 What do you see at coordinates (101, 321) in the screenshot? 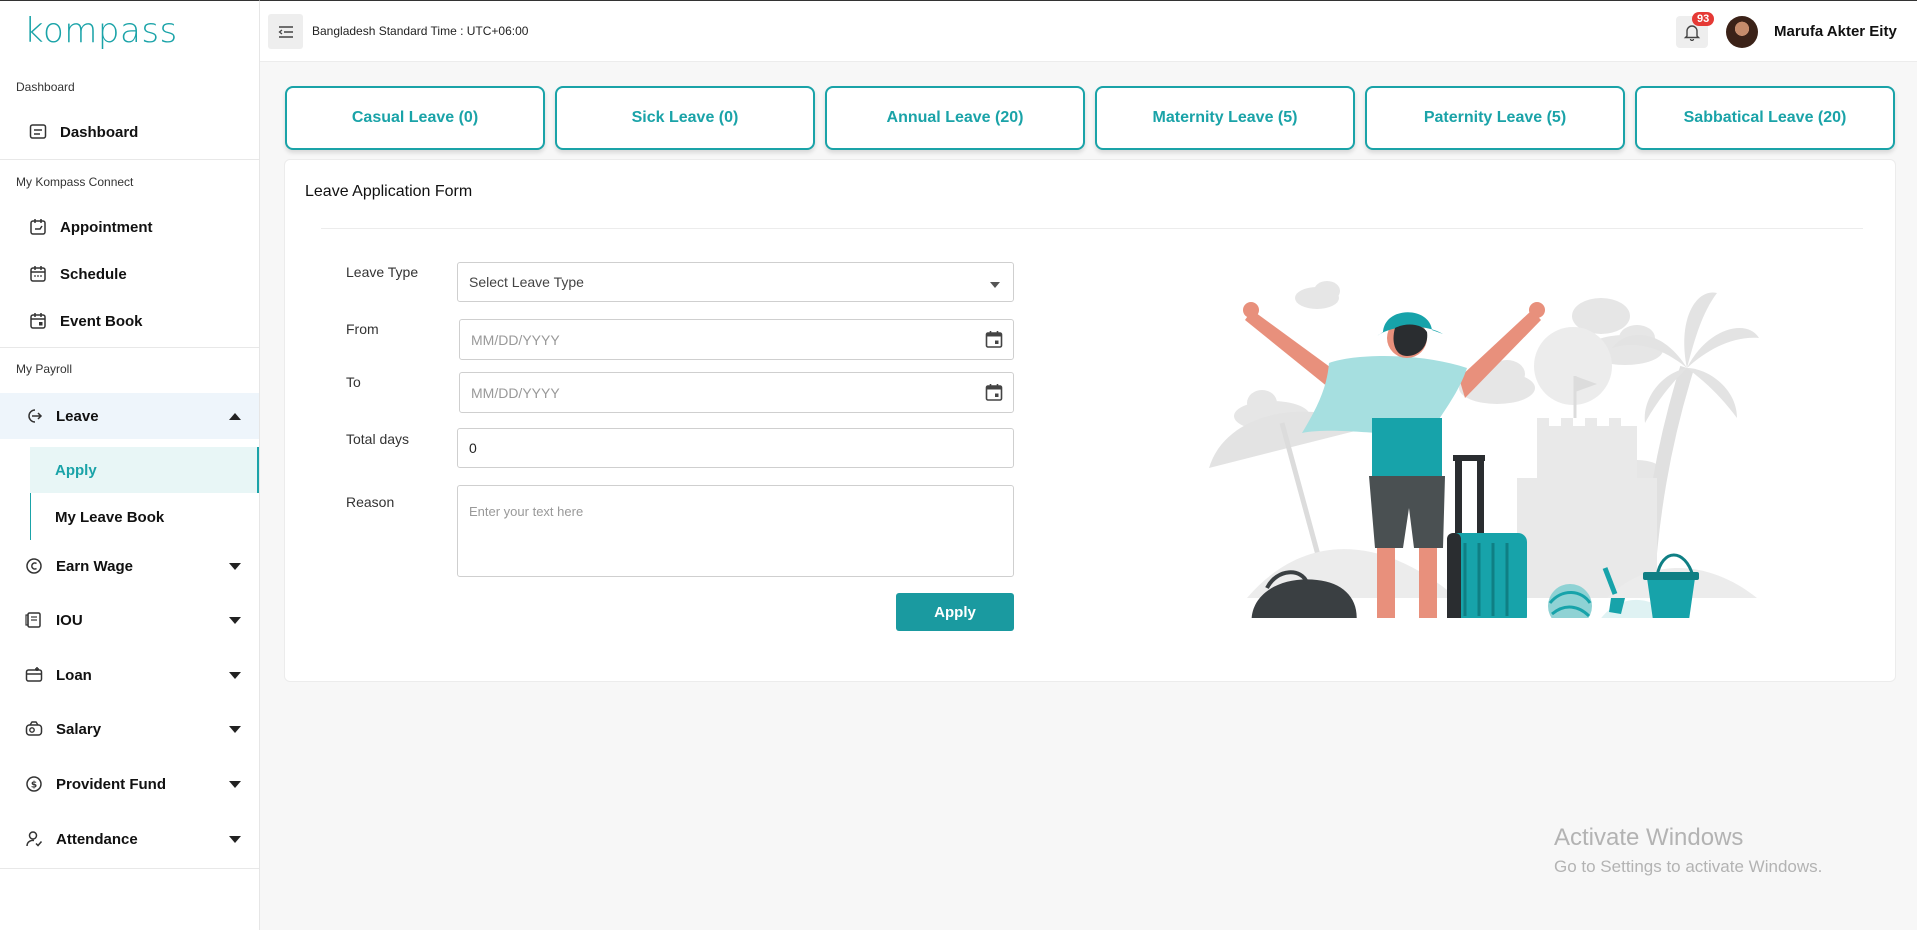
I see `sidebar-item-label: Event Book` at bounding box center [101, 321].